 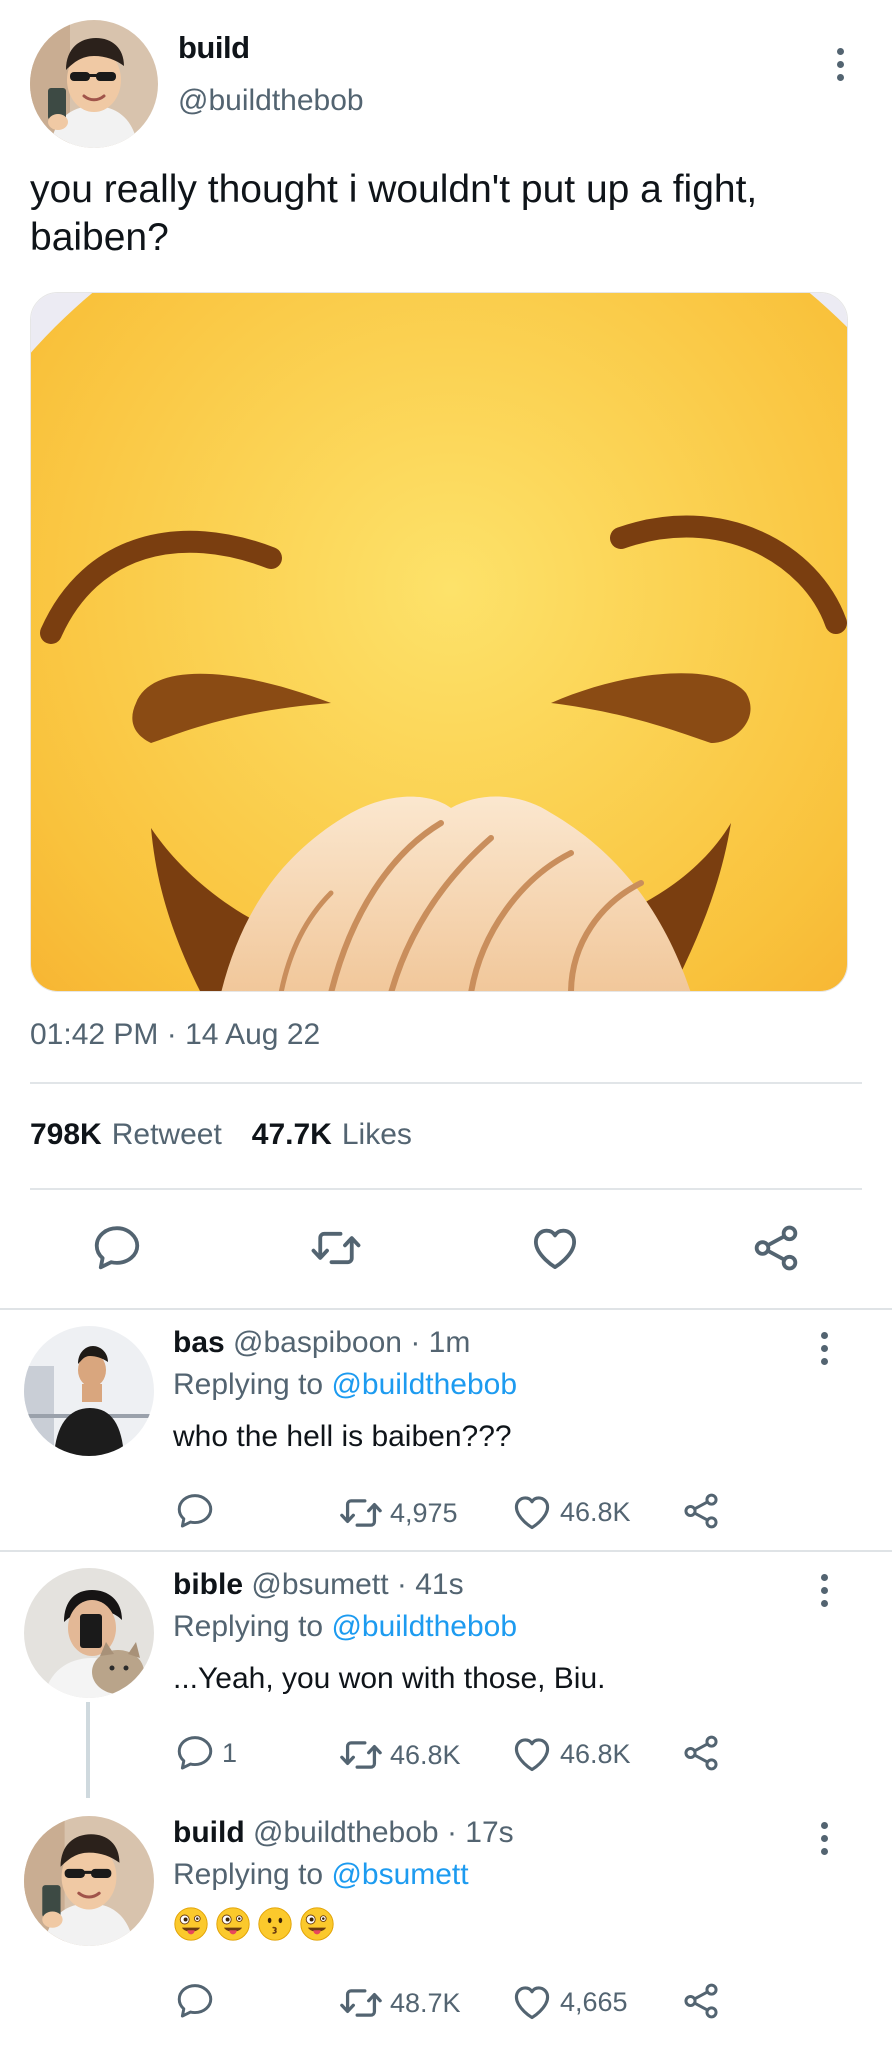 I want to click on retweet-stat: 798K Retweet, so click(x=126, y=1135).